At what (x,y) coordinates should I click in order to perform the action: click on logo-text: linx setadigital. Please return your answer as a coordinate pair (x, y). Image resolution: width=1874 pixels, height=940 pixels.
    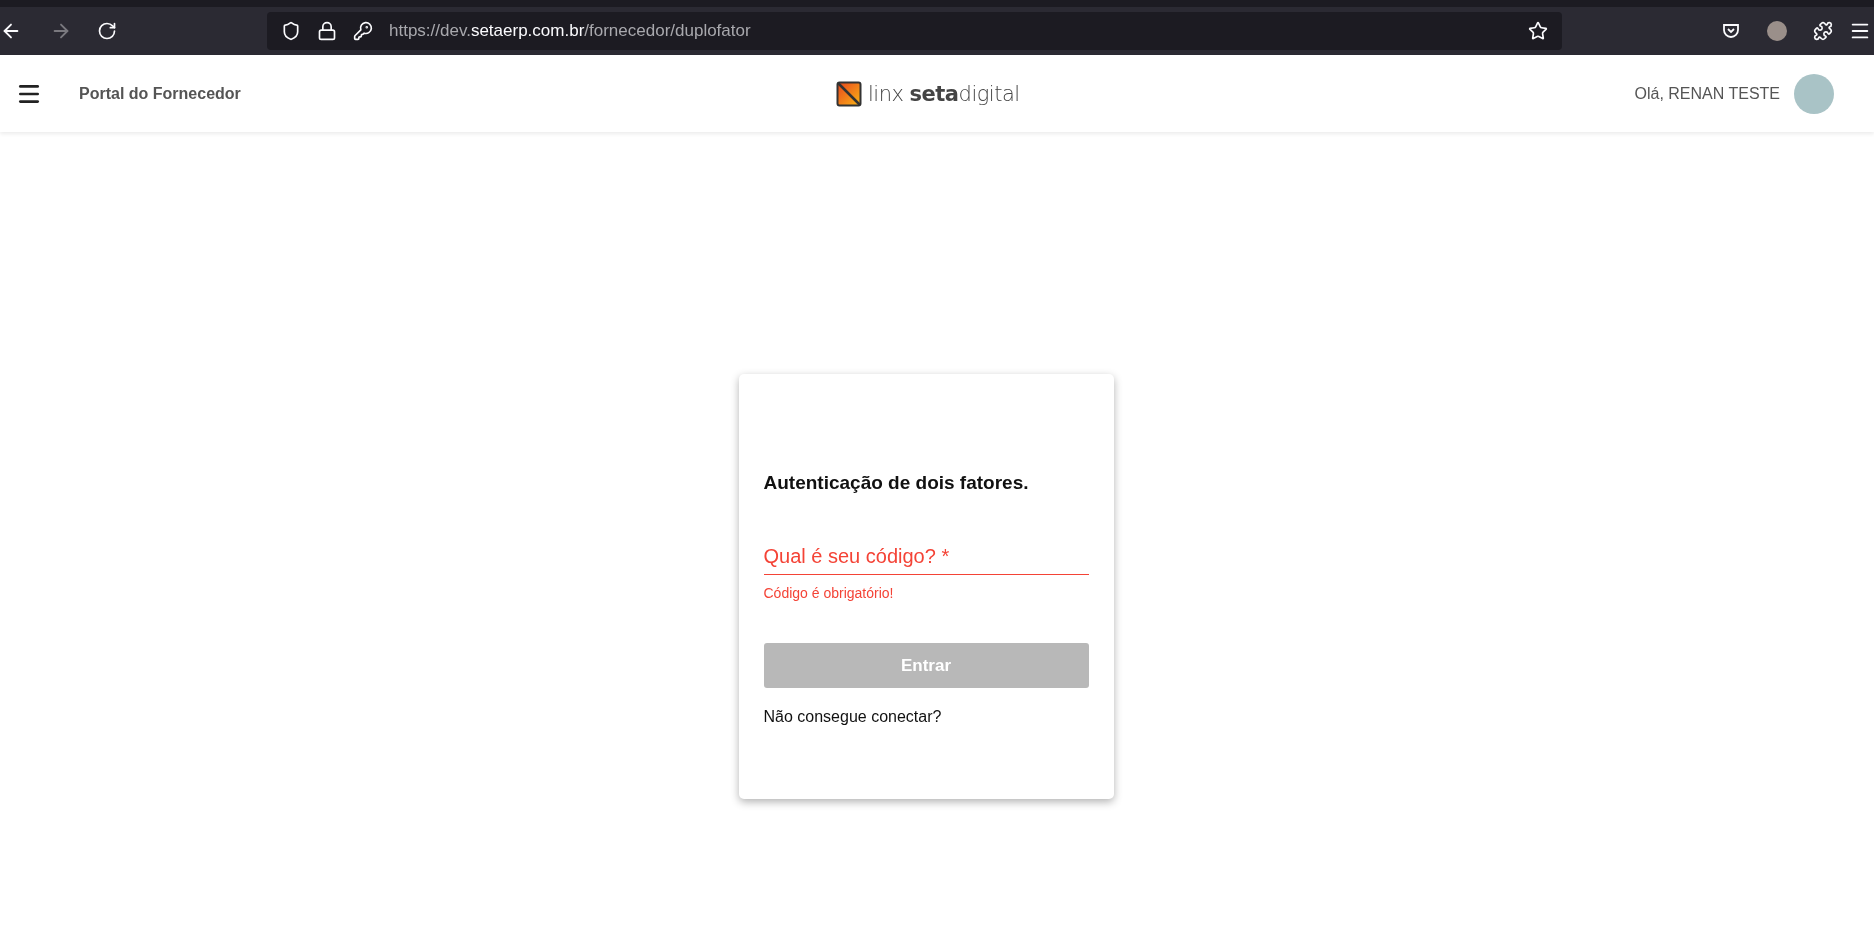
    Looking at the image, I should click on (944, 93).